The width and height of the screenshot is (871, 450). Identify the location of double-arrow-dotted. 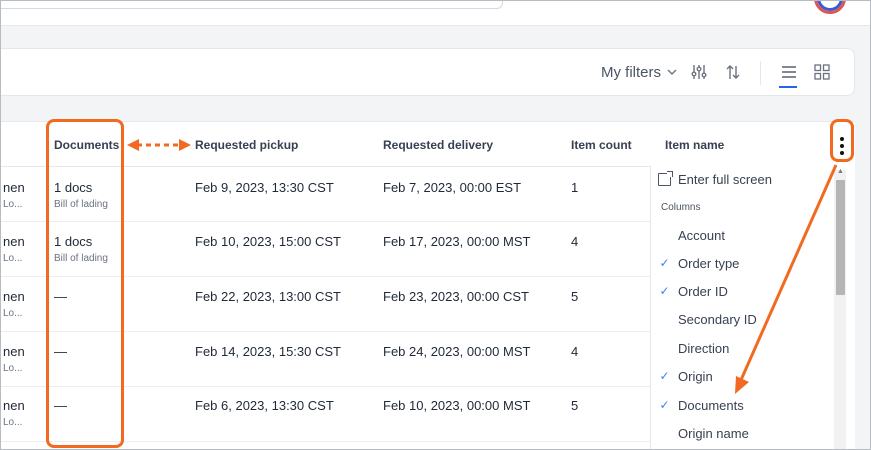
(159, 145).